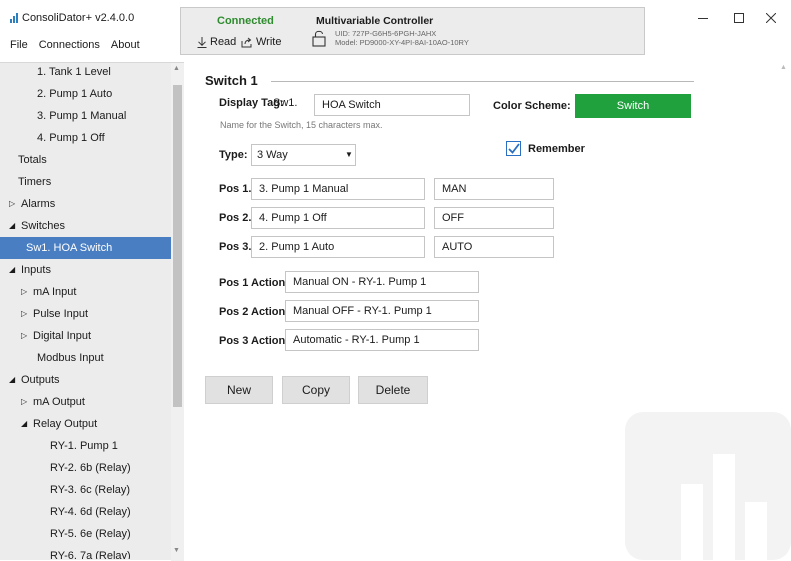 The height and width of the screenshot is (561, 791). Describe the element at coordinates (375, 21) in the screenshot. I see `controller-title: Multivariable Controller` at that location.